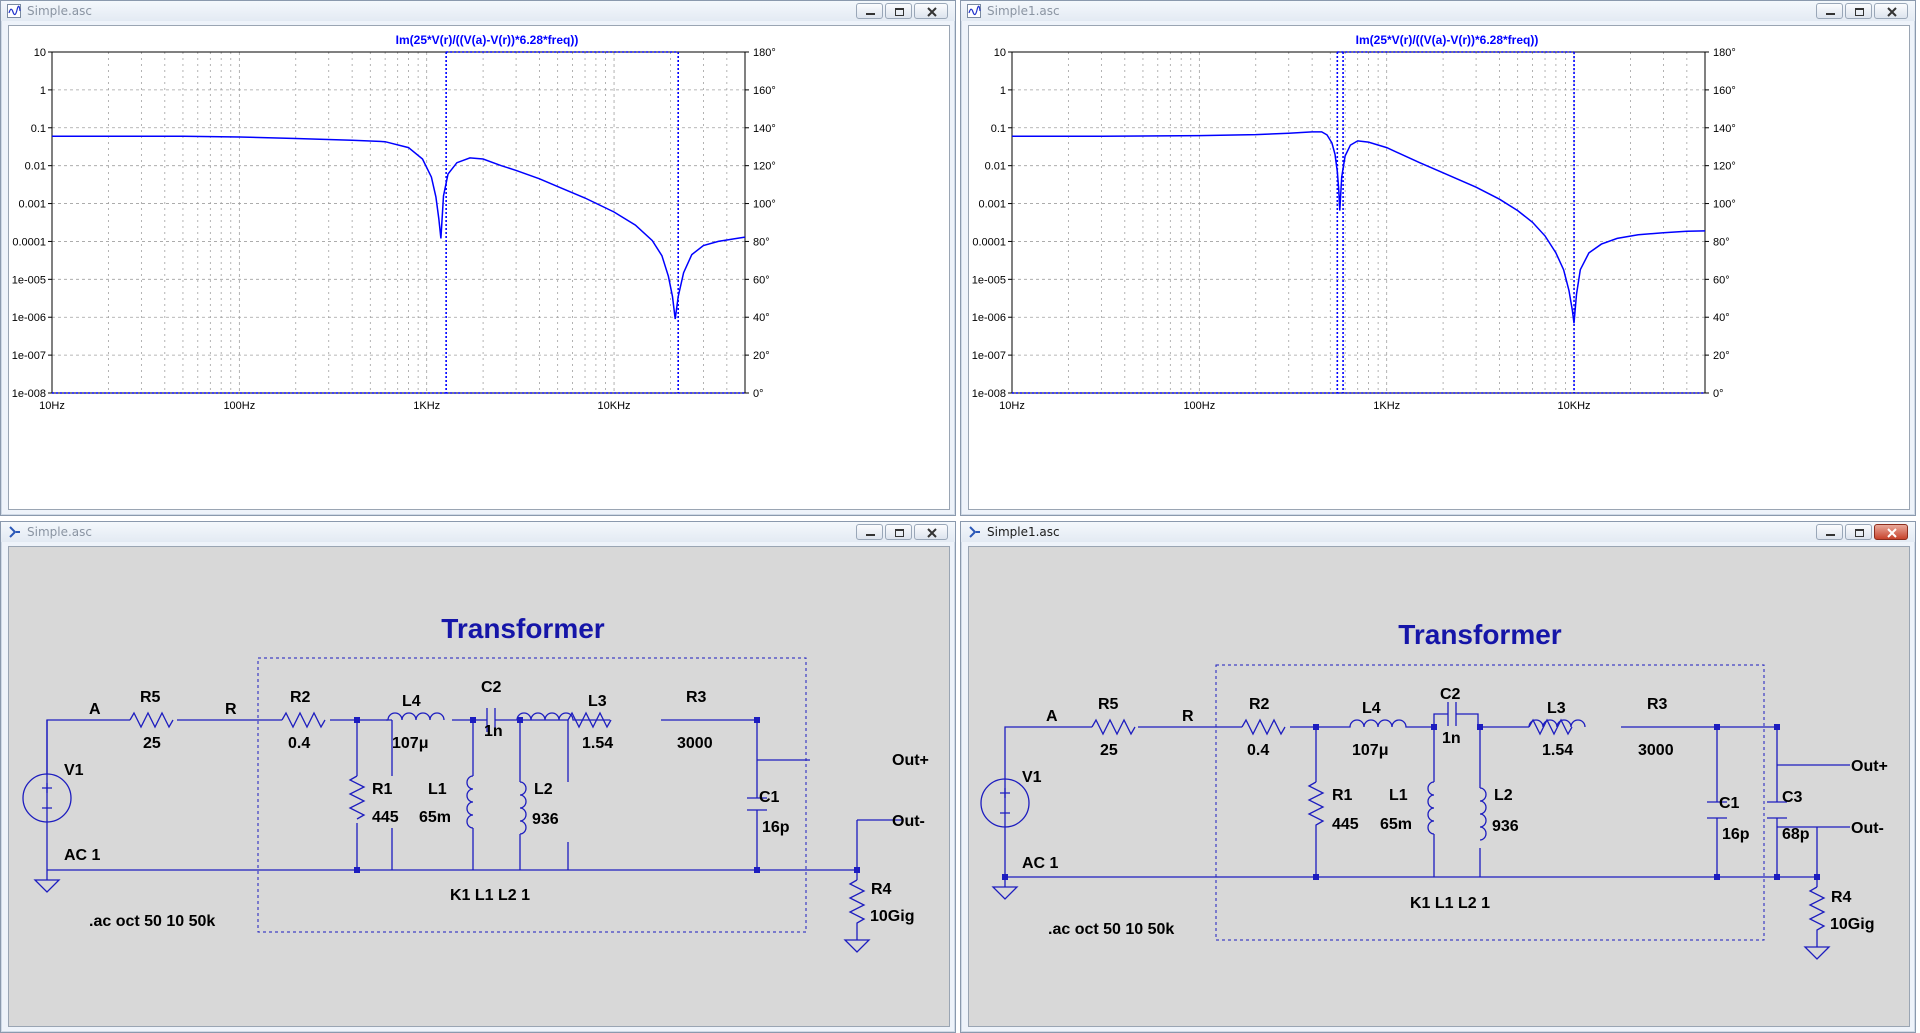 The image size is (1920, 1033). I want to click on r5-value: 25, so click(1109, 750).